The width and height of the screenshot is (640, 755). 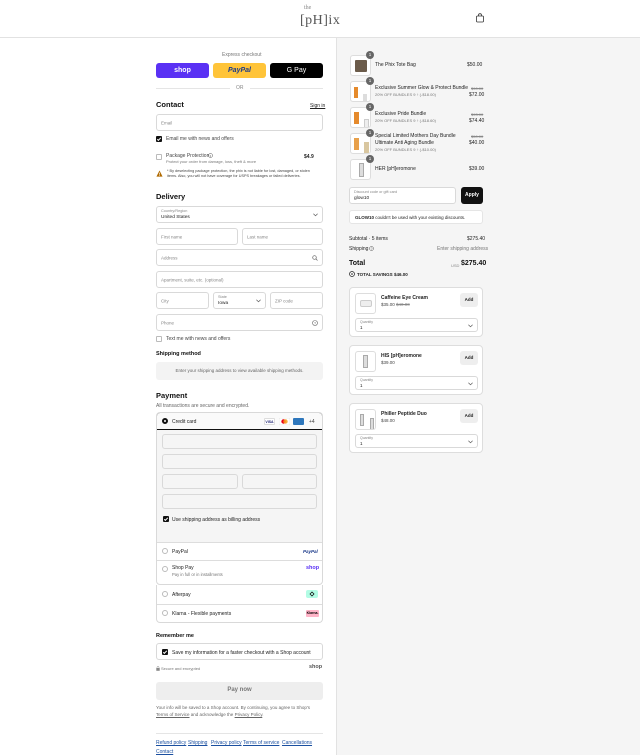 I want to click on card-cvv-field, so click(x=279, y=481).